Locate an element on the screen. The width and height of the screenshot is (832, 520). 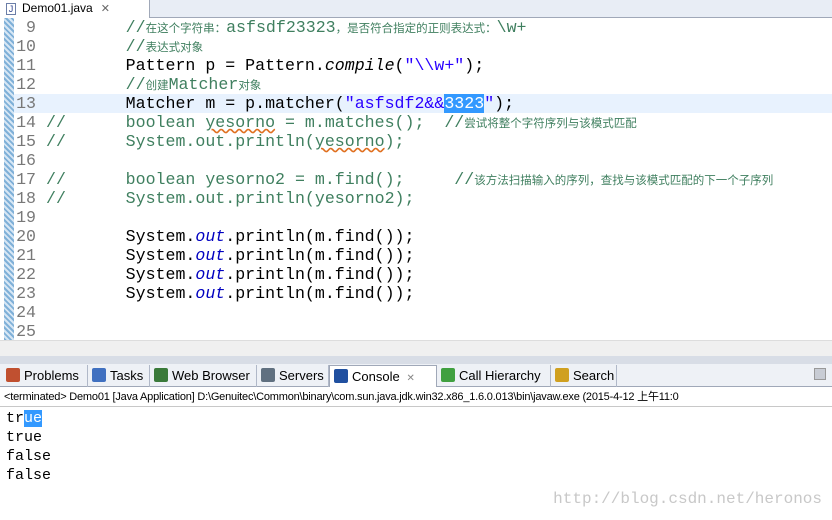
code-line: 11 Pattern p = Pattern.compile("\\w+"); is located at coordinates (423, 65).